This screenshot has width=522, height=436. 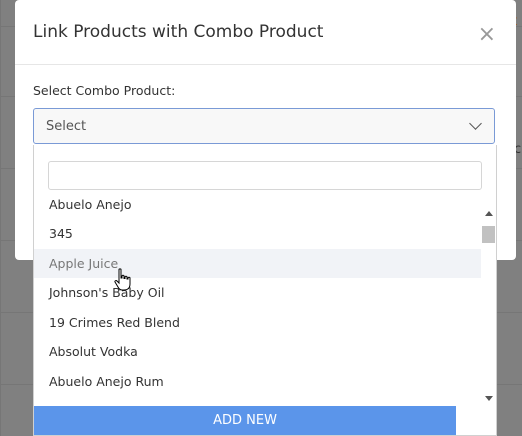 I want to click on select-value: Select, so click(x=66, y=126).